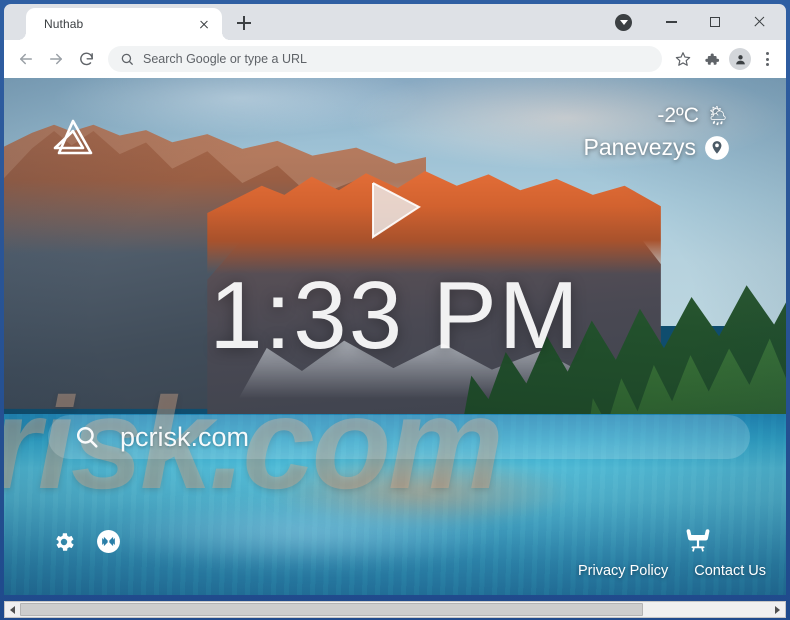  Describe the element at coordinates (12, 609) in the screenshot. I see `scroll-left-arrow-icon` at that location.